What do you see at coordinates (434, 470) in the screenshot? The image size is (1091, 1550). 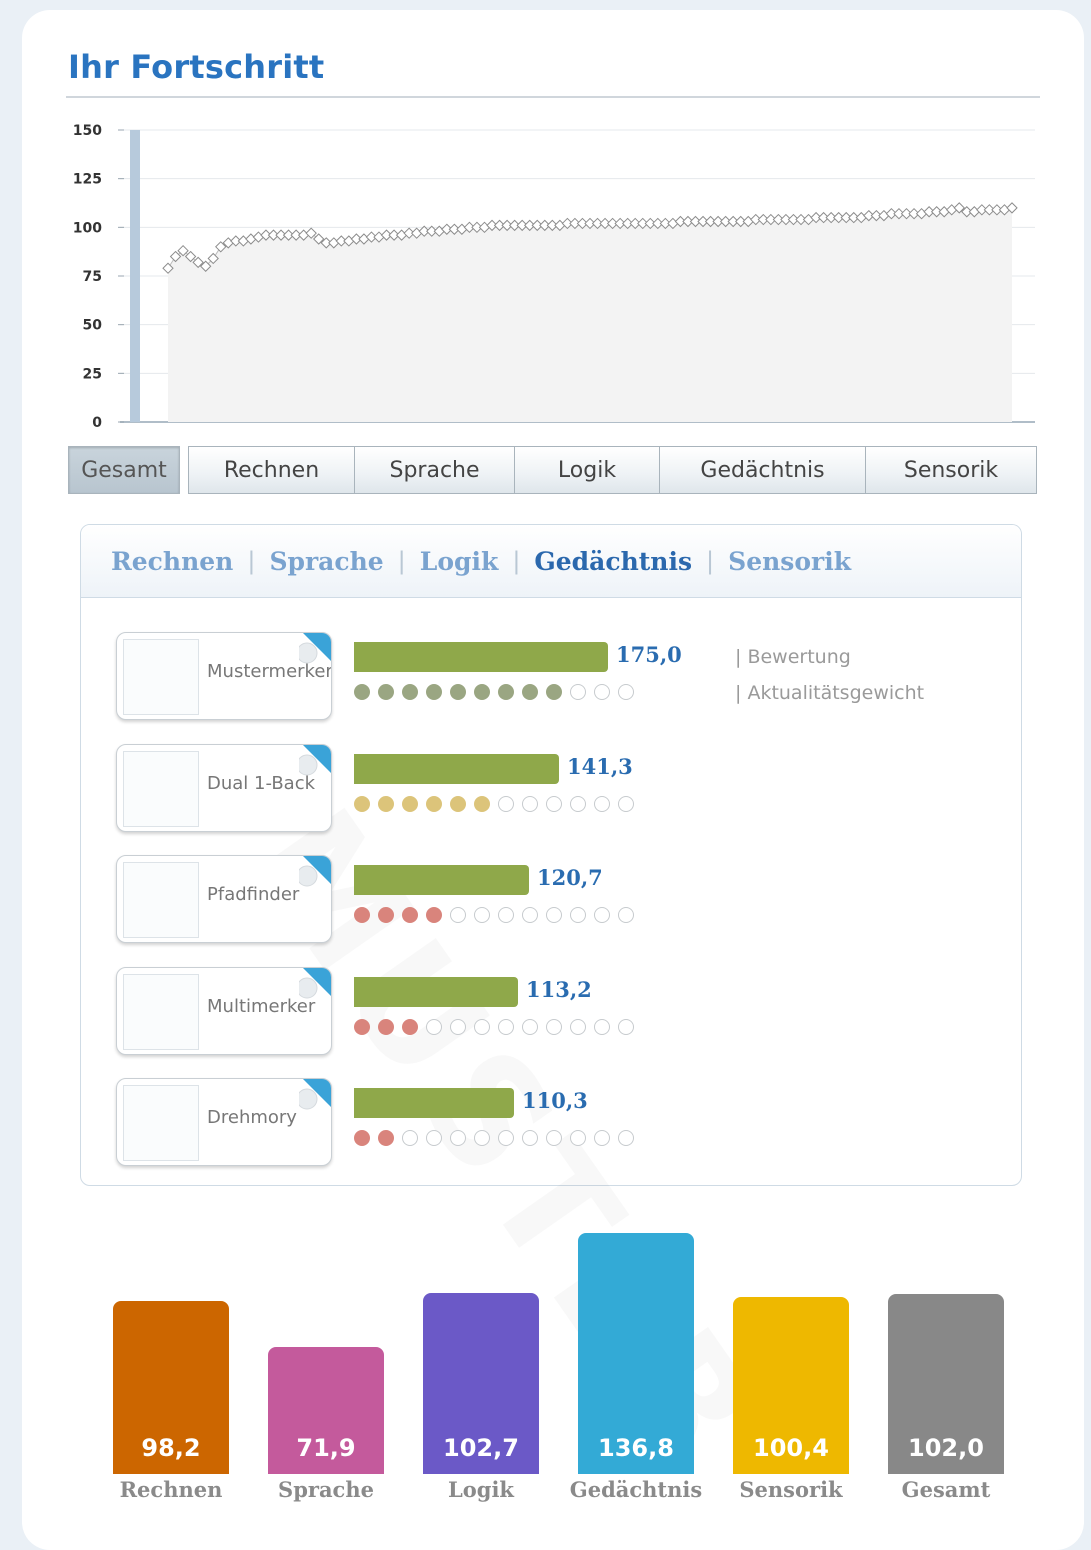 I see `tab-sprache: Sprache` at bounding box center [434, 470].